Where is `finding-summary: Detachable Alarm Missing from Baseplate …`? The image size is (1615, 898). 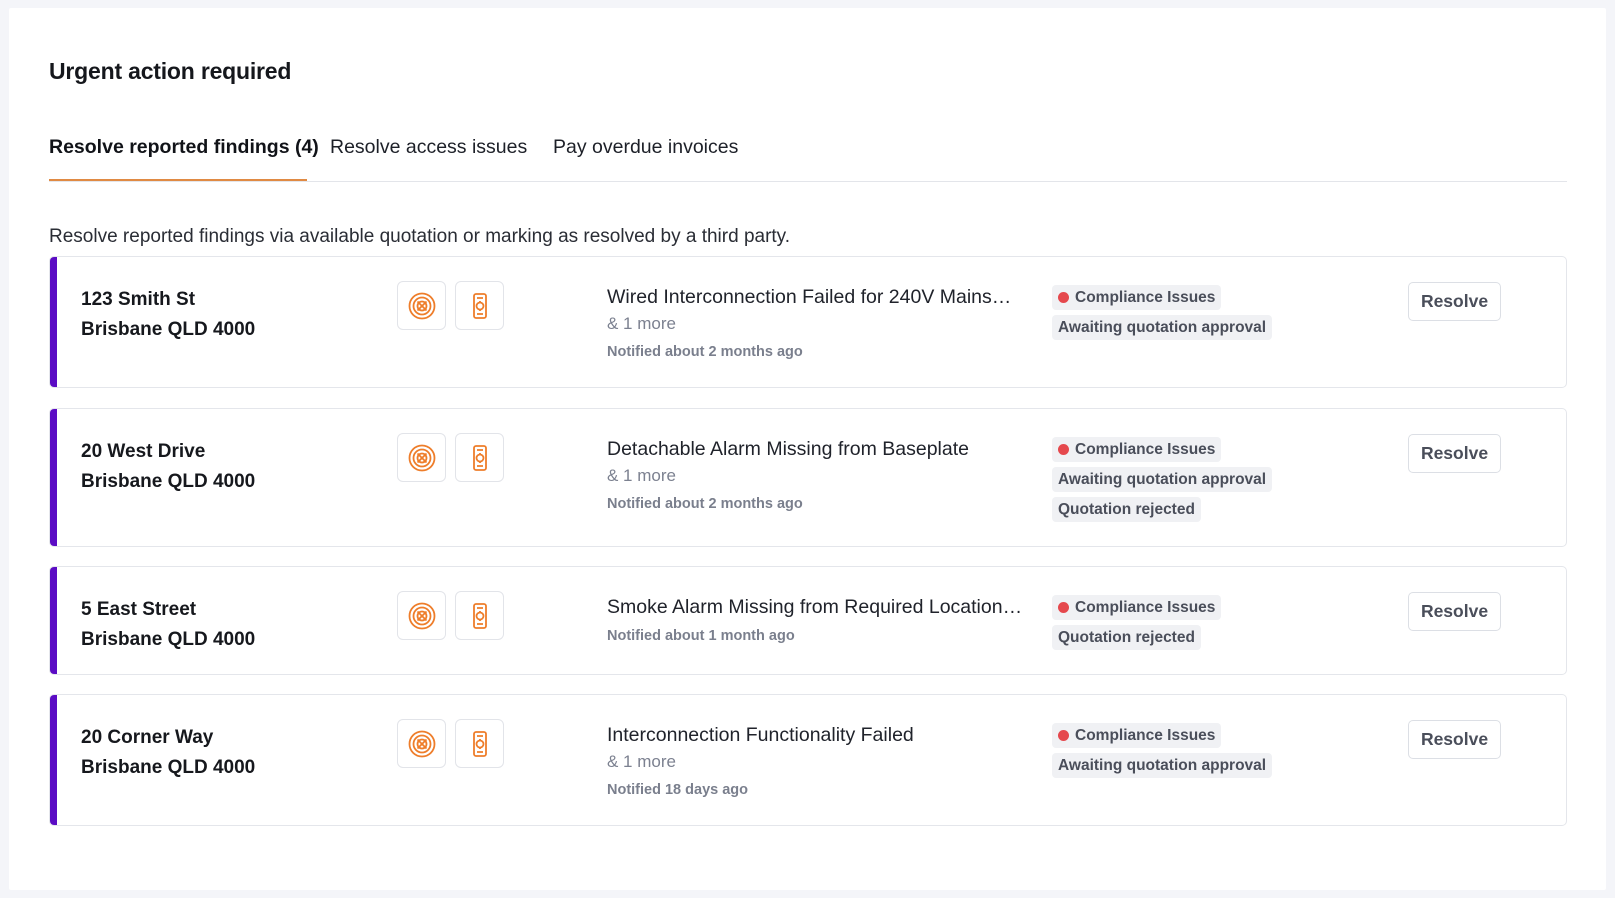
finding-summary: Detachable Alarm Missing from Baseplate … is located at coordinates (822, 475).